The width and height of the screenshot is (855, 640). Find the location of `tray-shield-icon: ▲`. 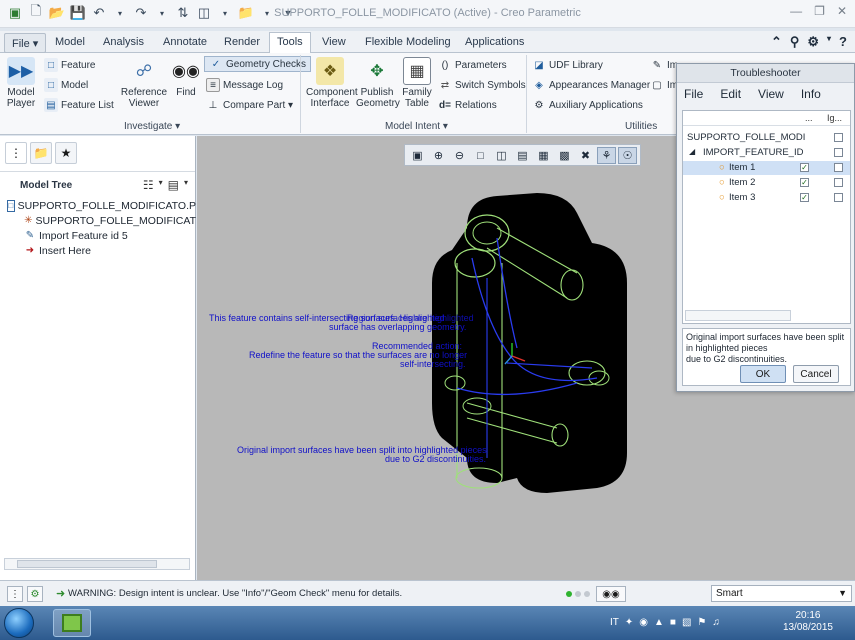

tray-shield-icon: ▲ is located at coordinates (659, 622).